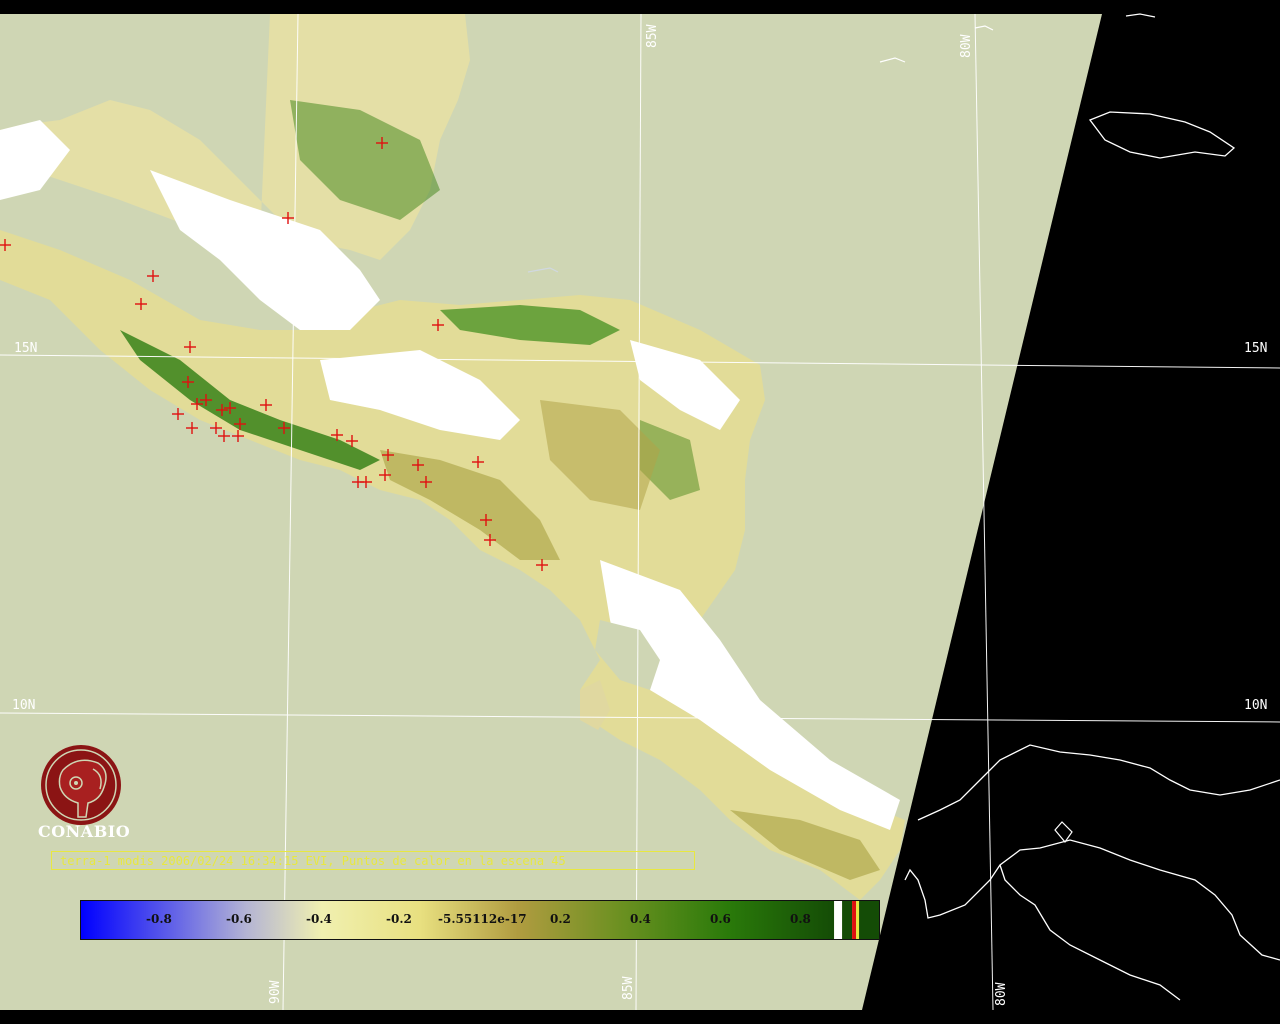 This screenshot has width=1280, height=1024. What do you see at coordinates (720, 919) in the screenshot?
I see `colorbar-tick-label: 0.6` at bounding box center [720, 919].